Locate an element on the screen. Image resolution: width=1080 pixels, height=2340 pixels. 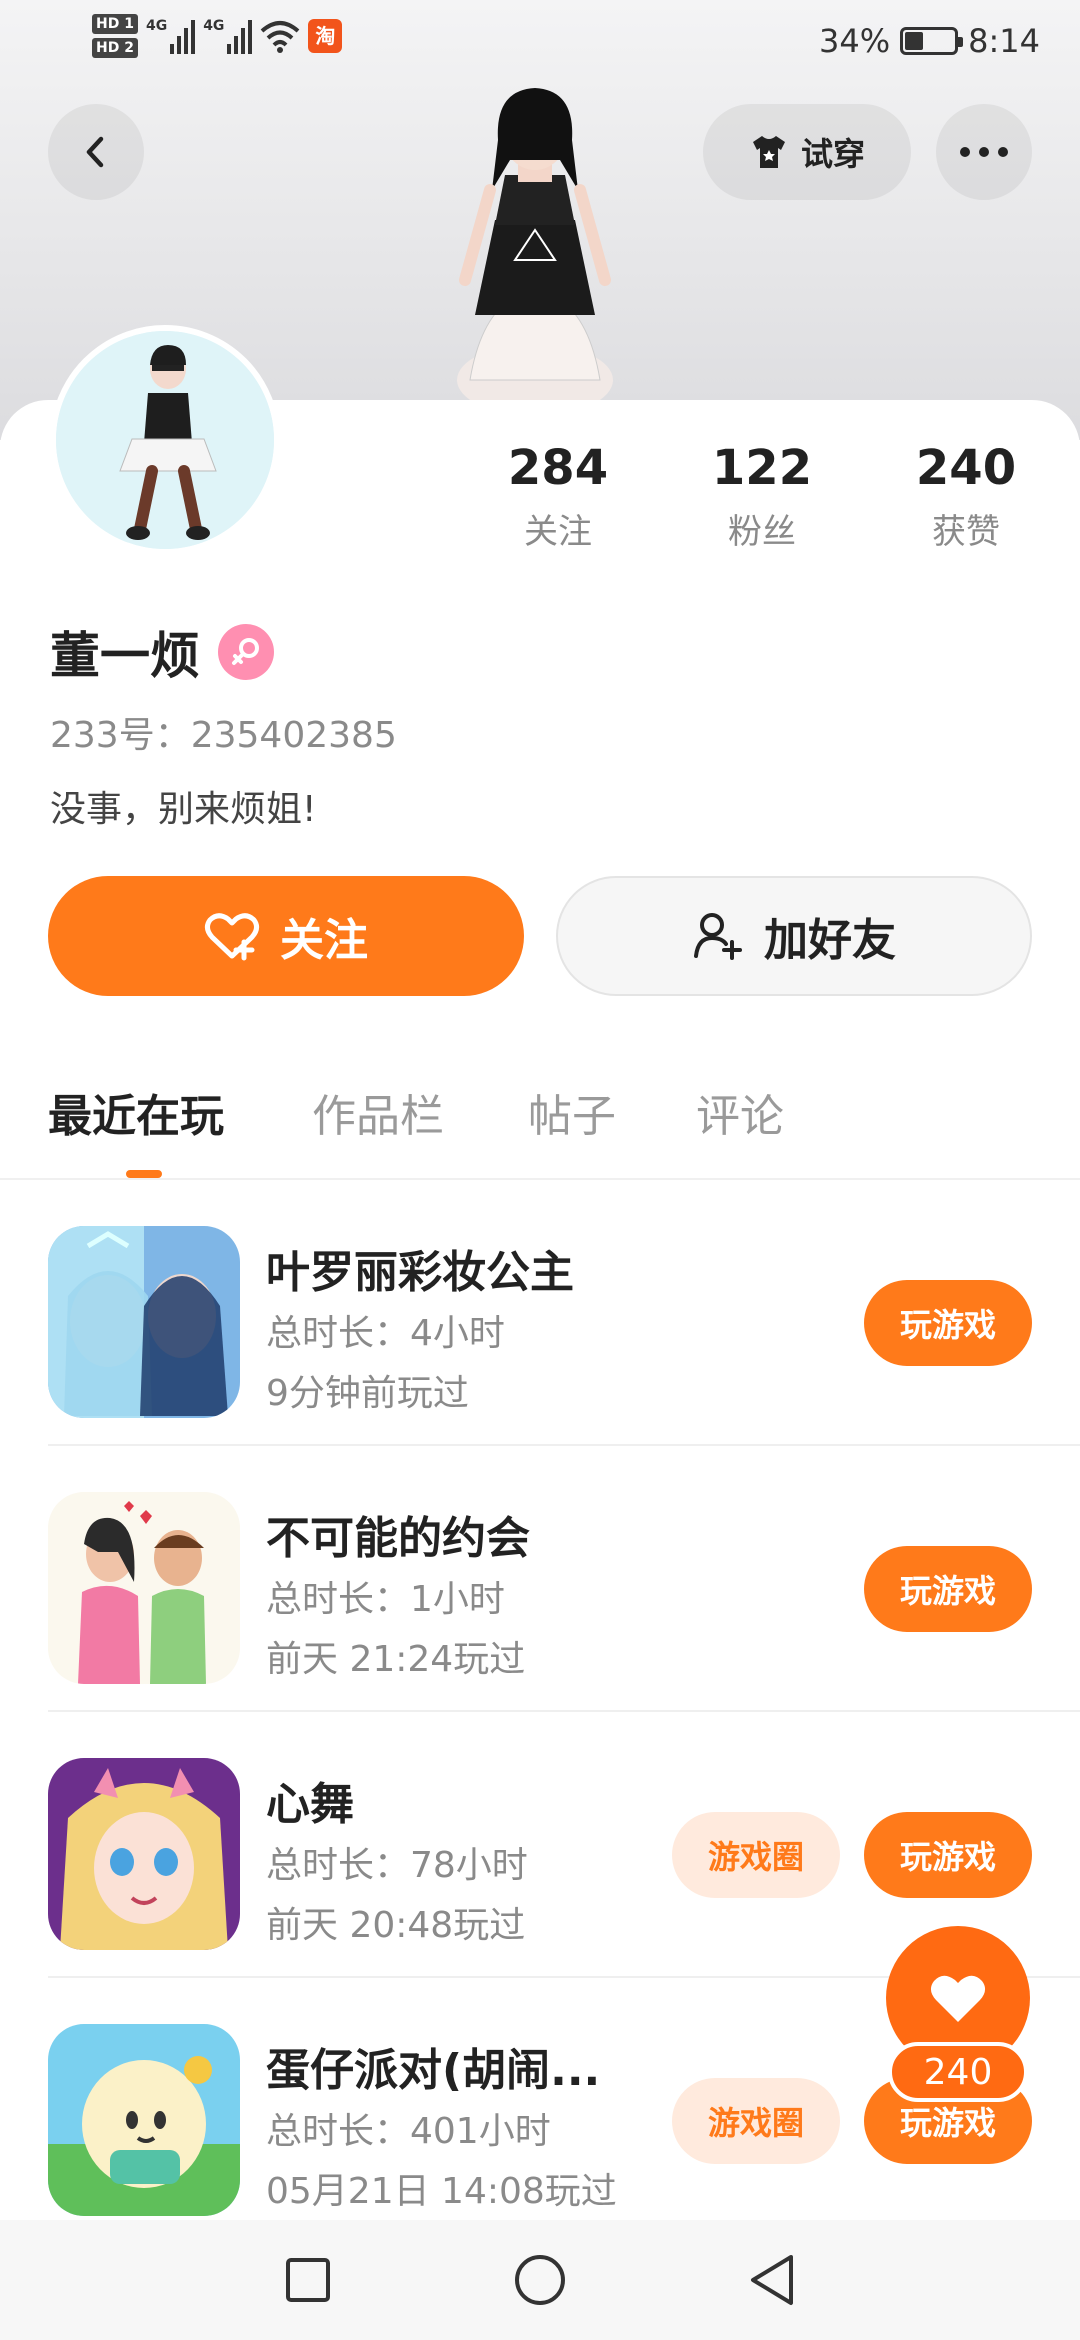
game-title: 不可能的约会 is located at coordinates (398, 1538).